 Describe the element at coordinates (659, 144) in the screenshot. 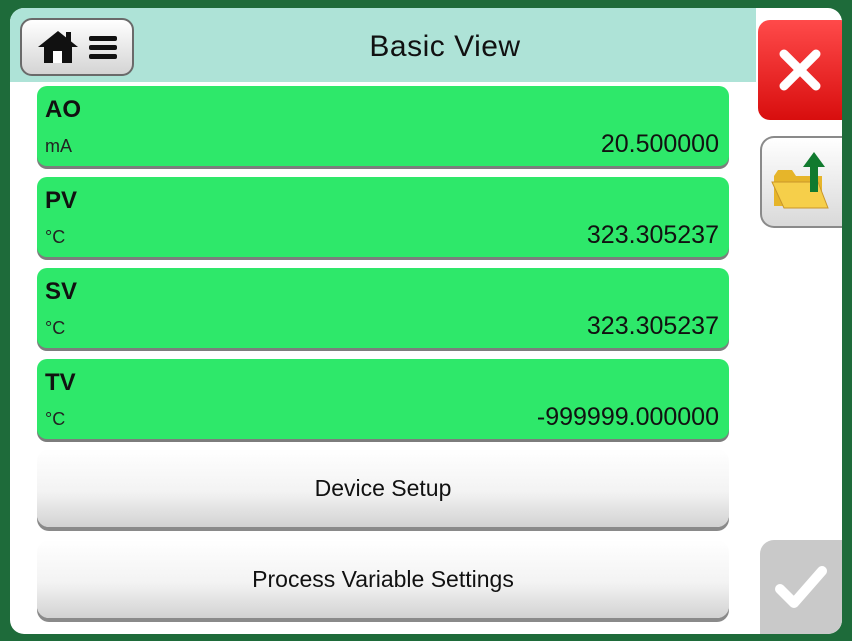

I see `variable-value: 20.500000` at that location.